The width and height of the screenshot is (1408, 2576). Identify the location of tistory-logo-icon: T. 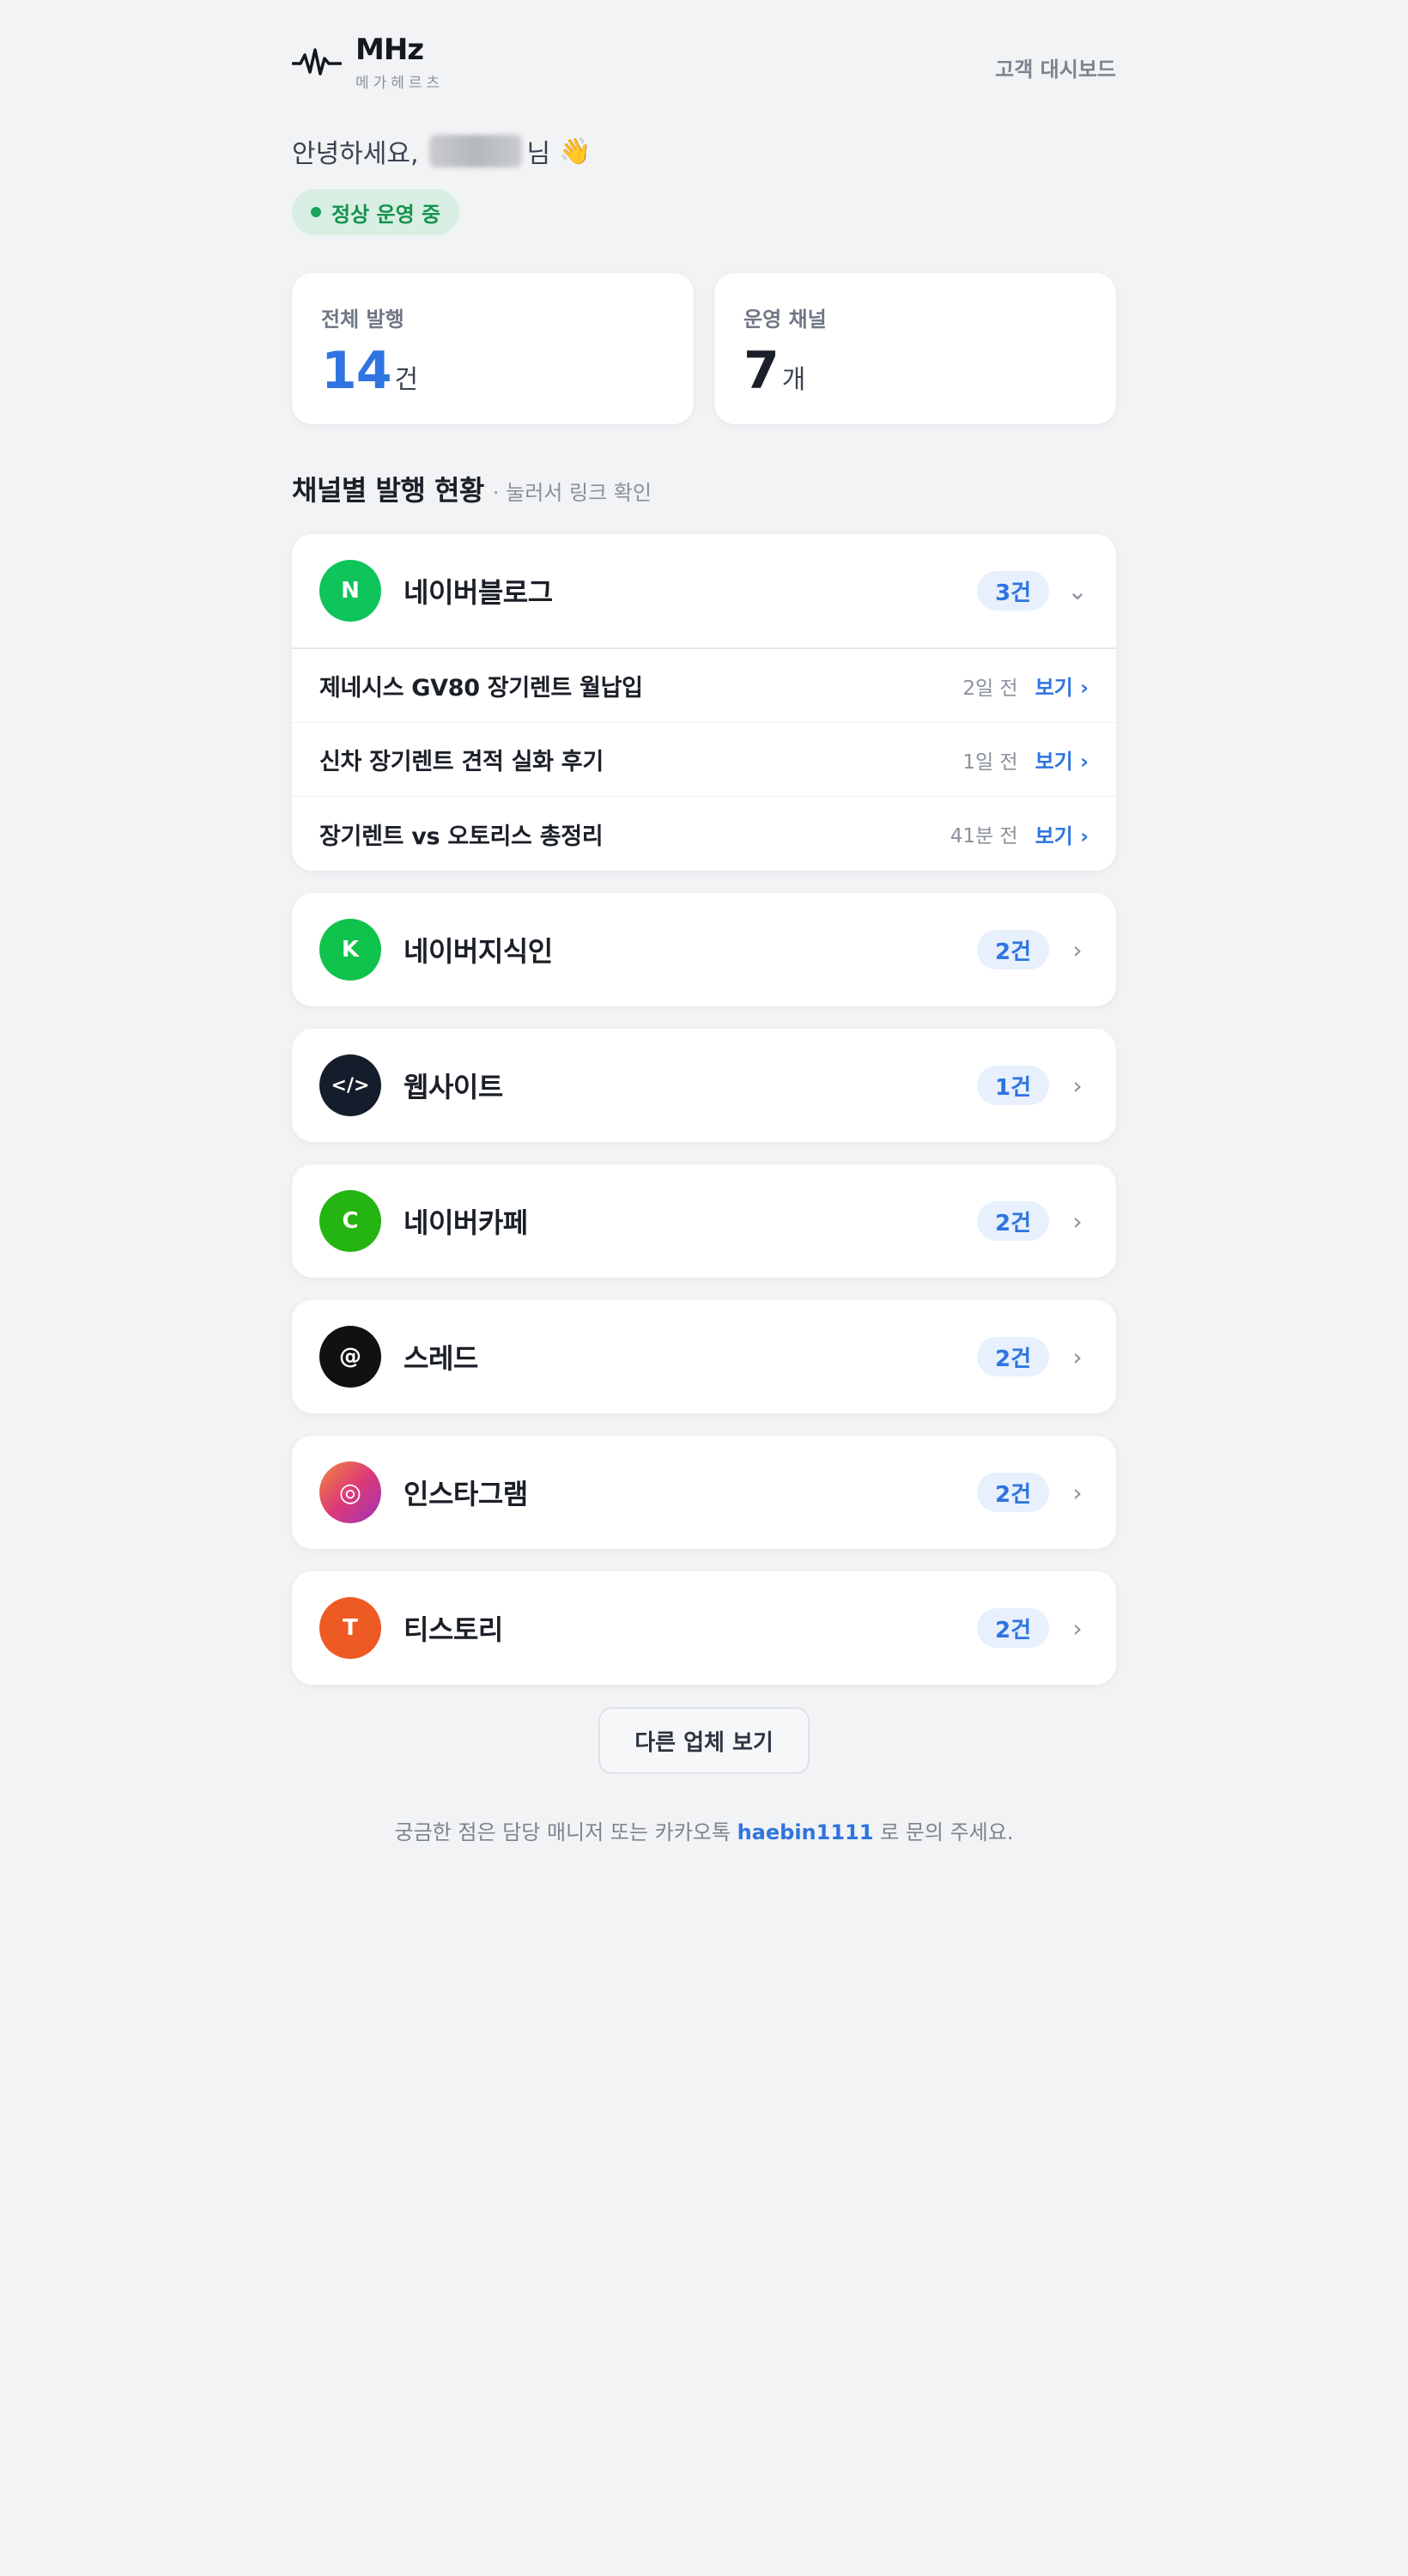
(350, 1628).